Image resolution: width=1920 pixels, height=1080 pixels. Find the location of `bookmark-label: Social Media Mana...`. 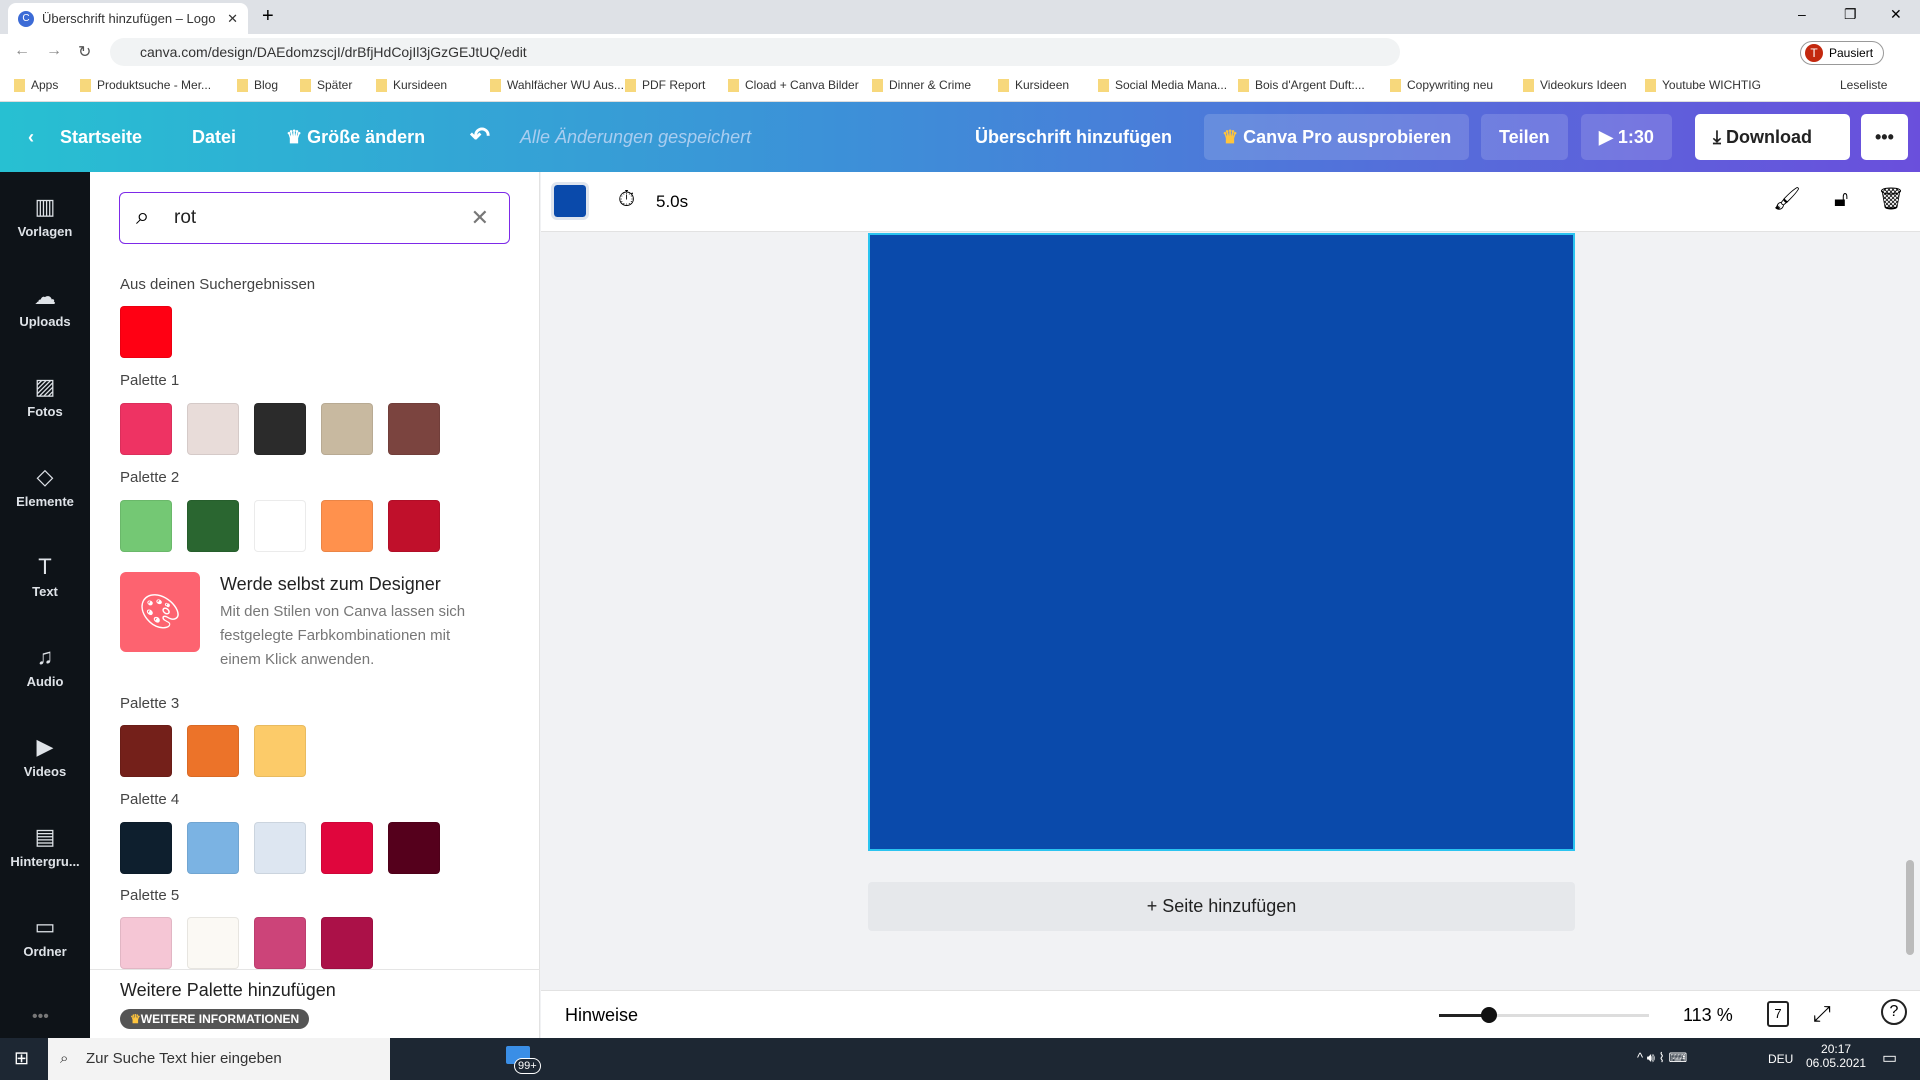

bookmark-label: Social Media Mana... is located at coordinates (1171, 85).